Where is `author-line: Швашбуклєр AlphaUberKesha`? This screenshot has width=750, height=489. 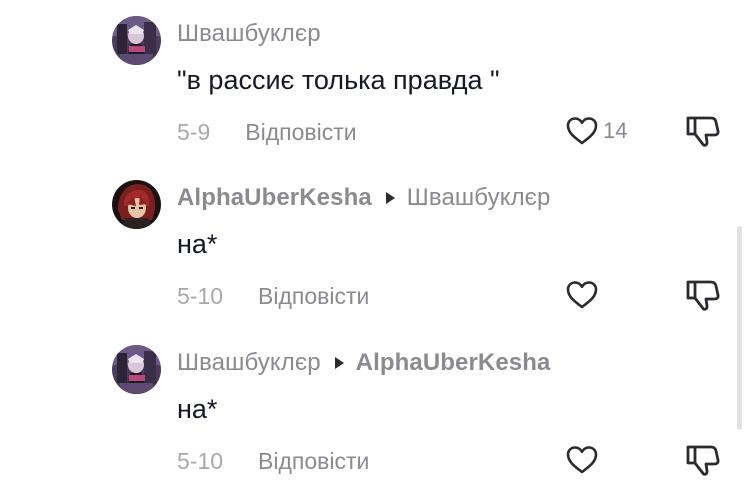 author-line: Швашбуклєр AlphaUberKesha is located at coordinates (363, 363).